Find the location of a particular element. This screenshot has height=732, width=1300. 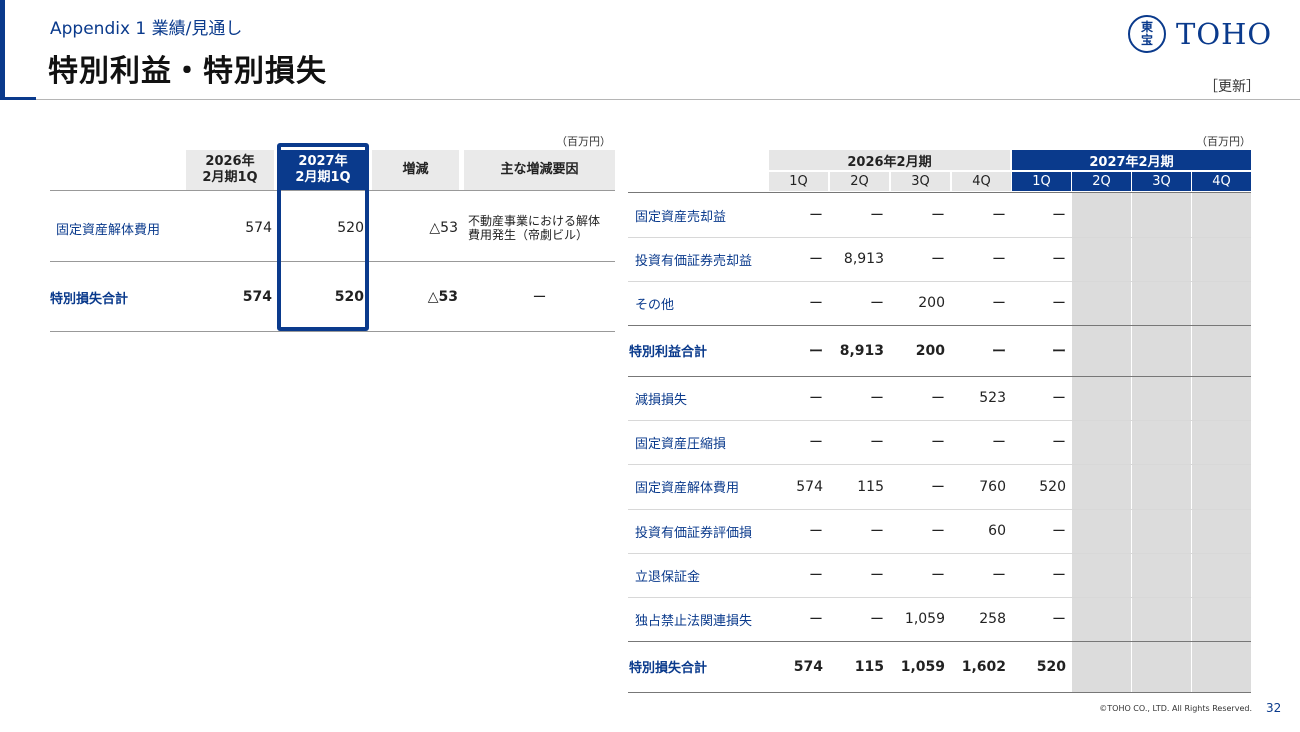

cell-reason: 不動産事業における解体 費用発生（帝劇ビル） is located at coordinates (534, 228).